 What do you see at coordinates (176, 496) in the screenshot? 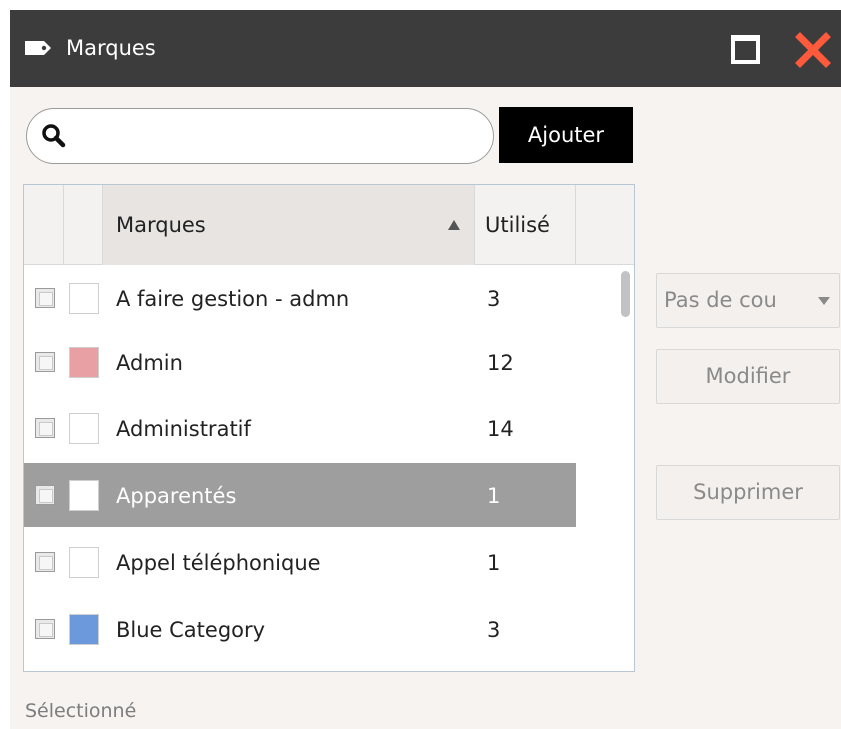
I see `row-name: Apparentés` at bounding box center [176, 496].